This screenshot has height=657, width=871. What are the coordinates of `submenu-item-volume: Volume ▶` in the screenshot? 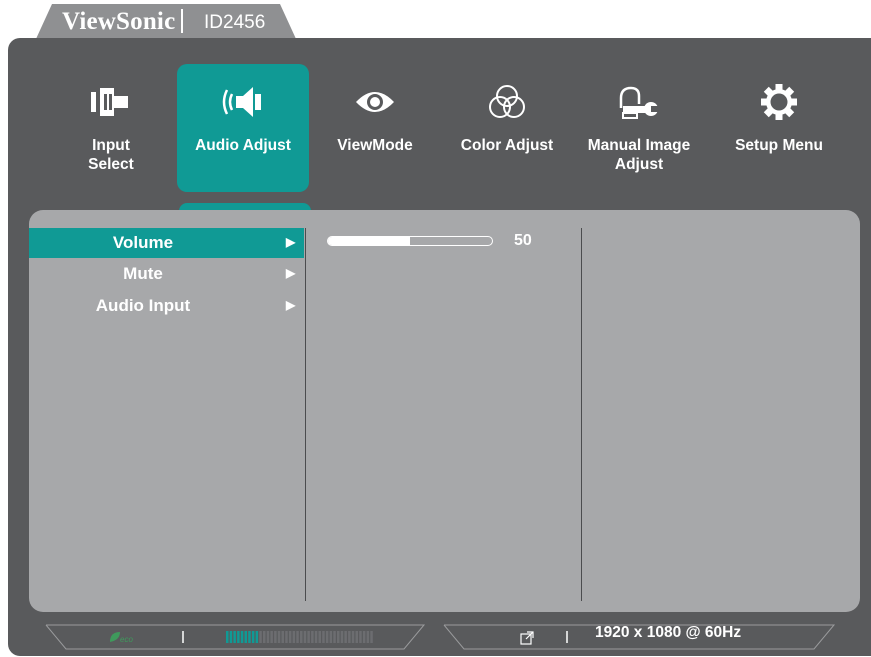 It's located at (166, 243).